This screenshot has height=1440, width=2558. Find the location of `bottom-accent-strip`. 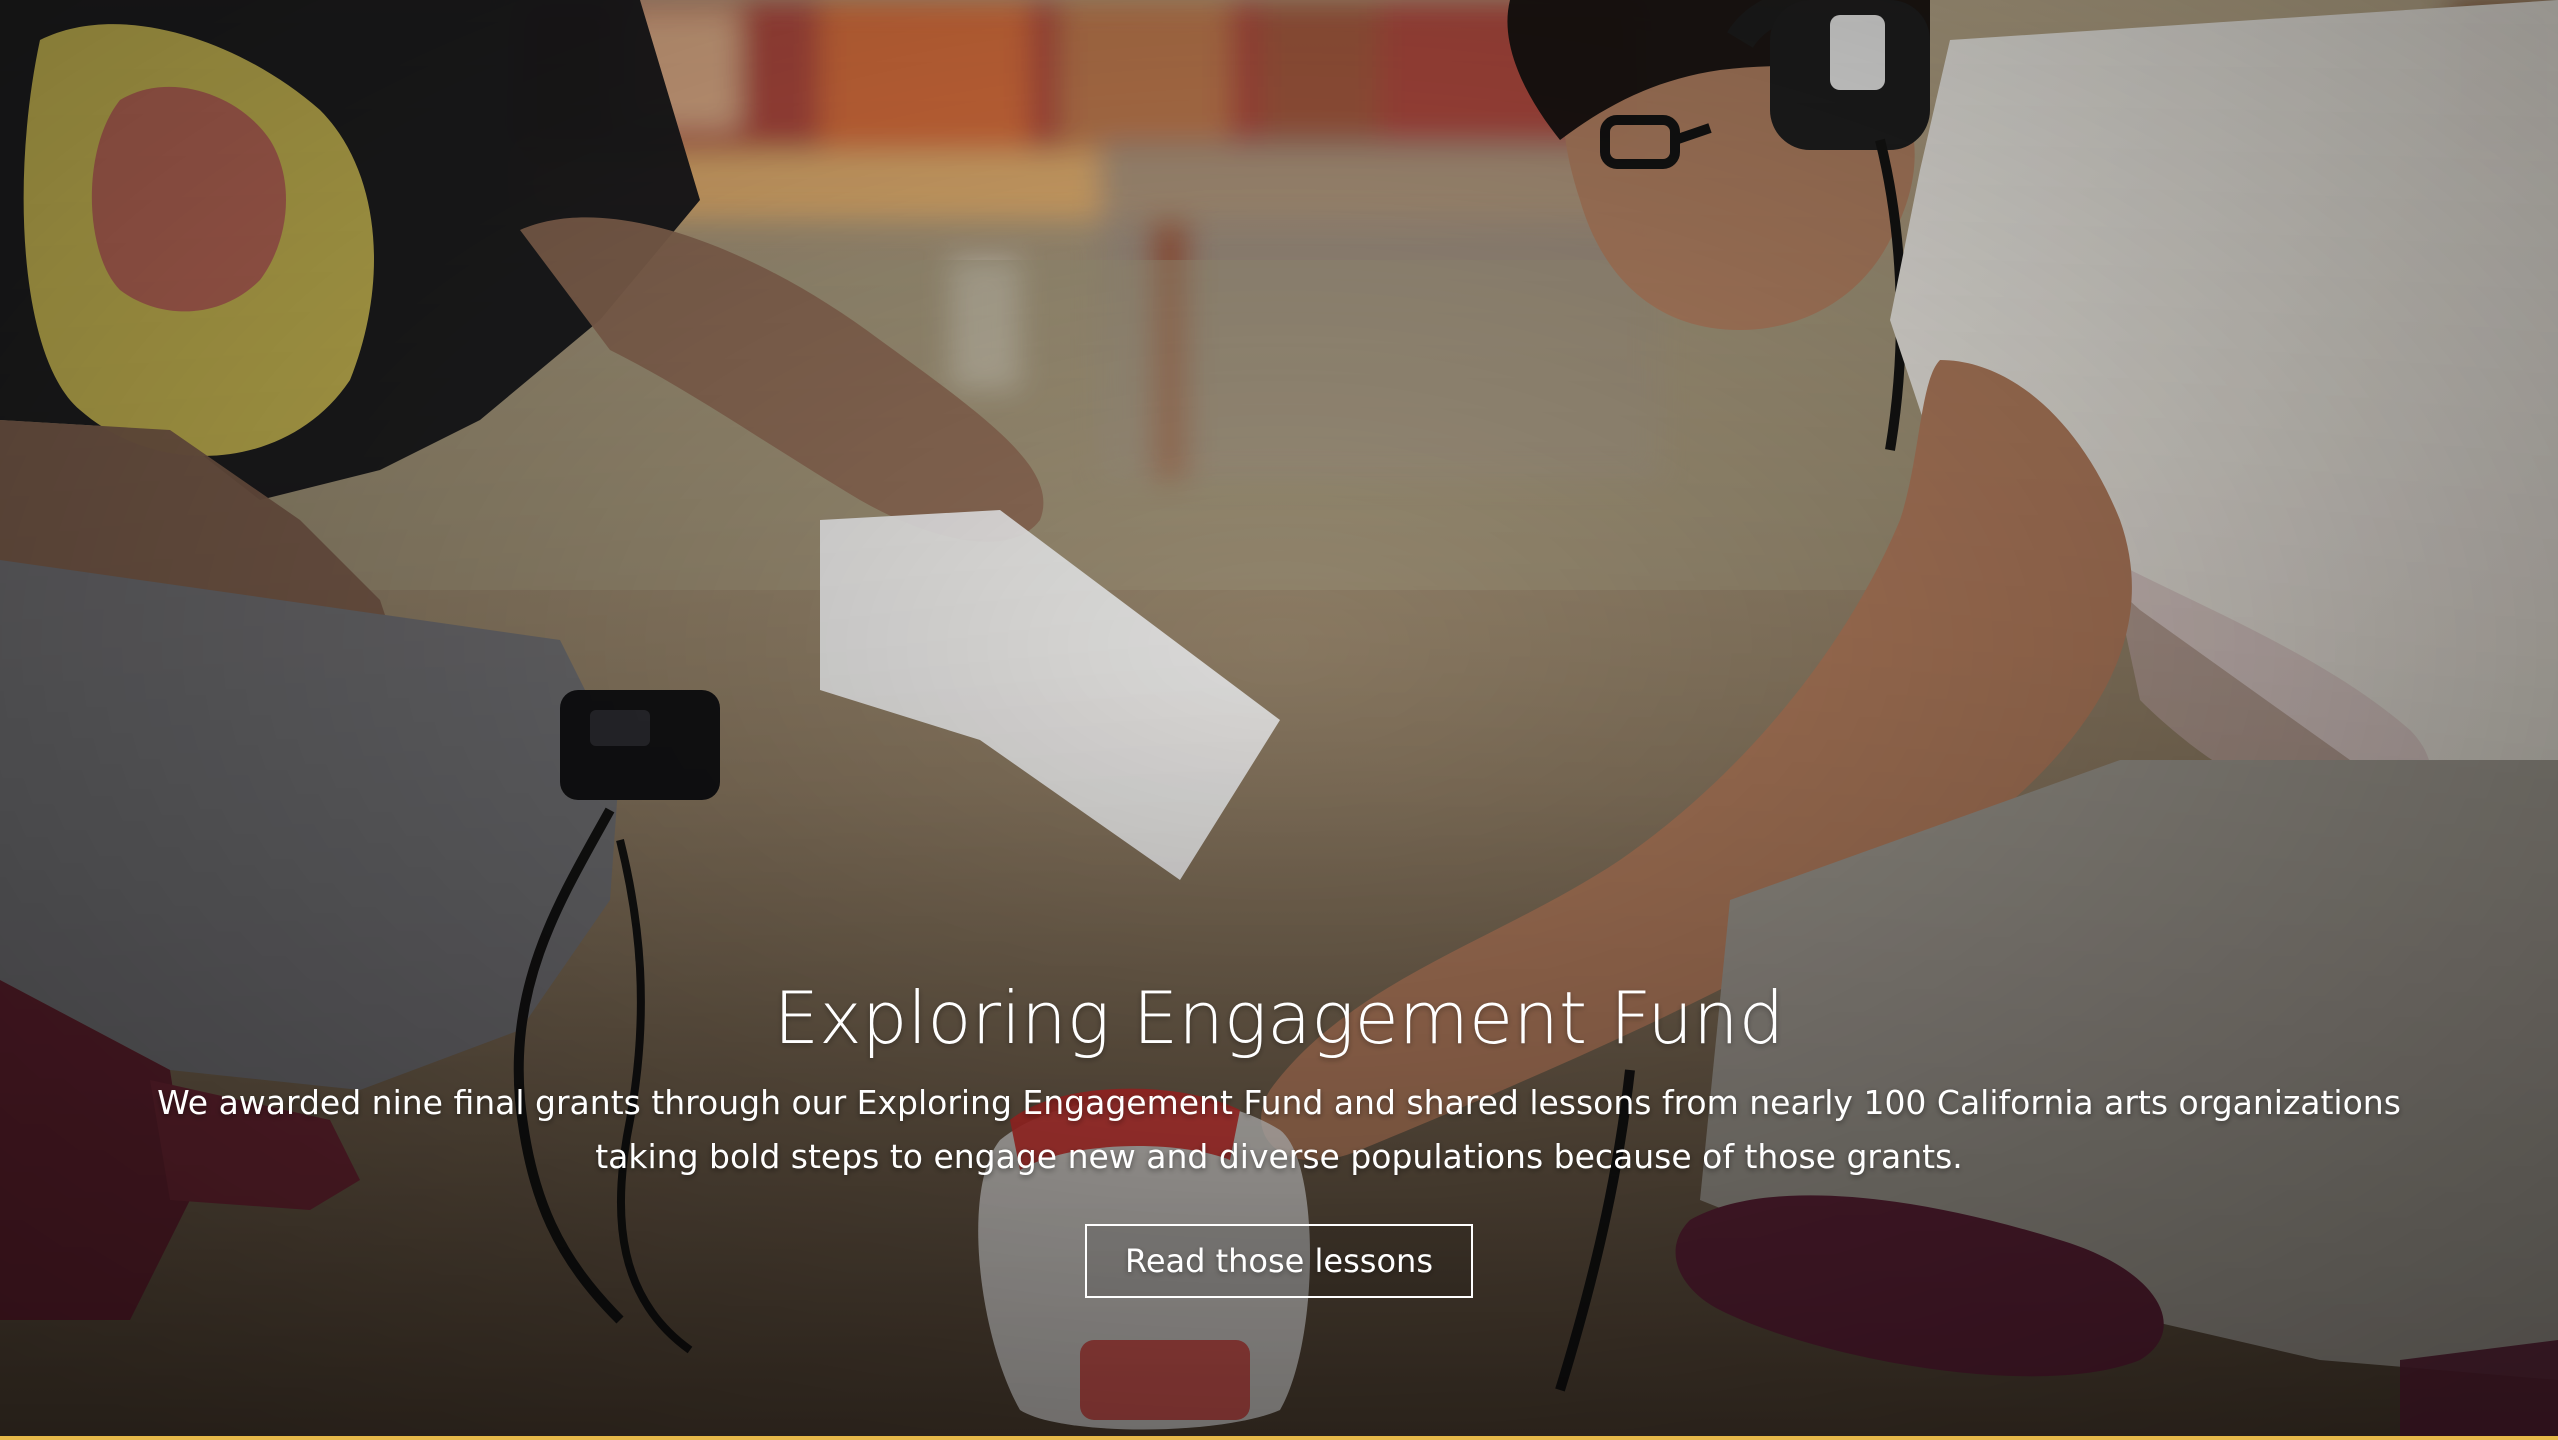

bottom-accent-strip is located at coordinates (1279, 1438).